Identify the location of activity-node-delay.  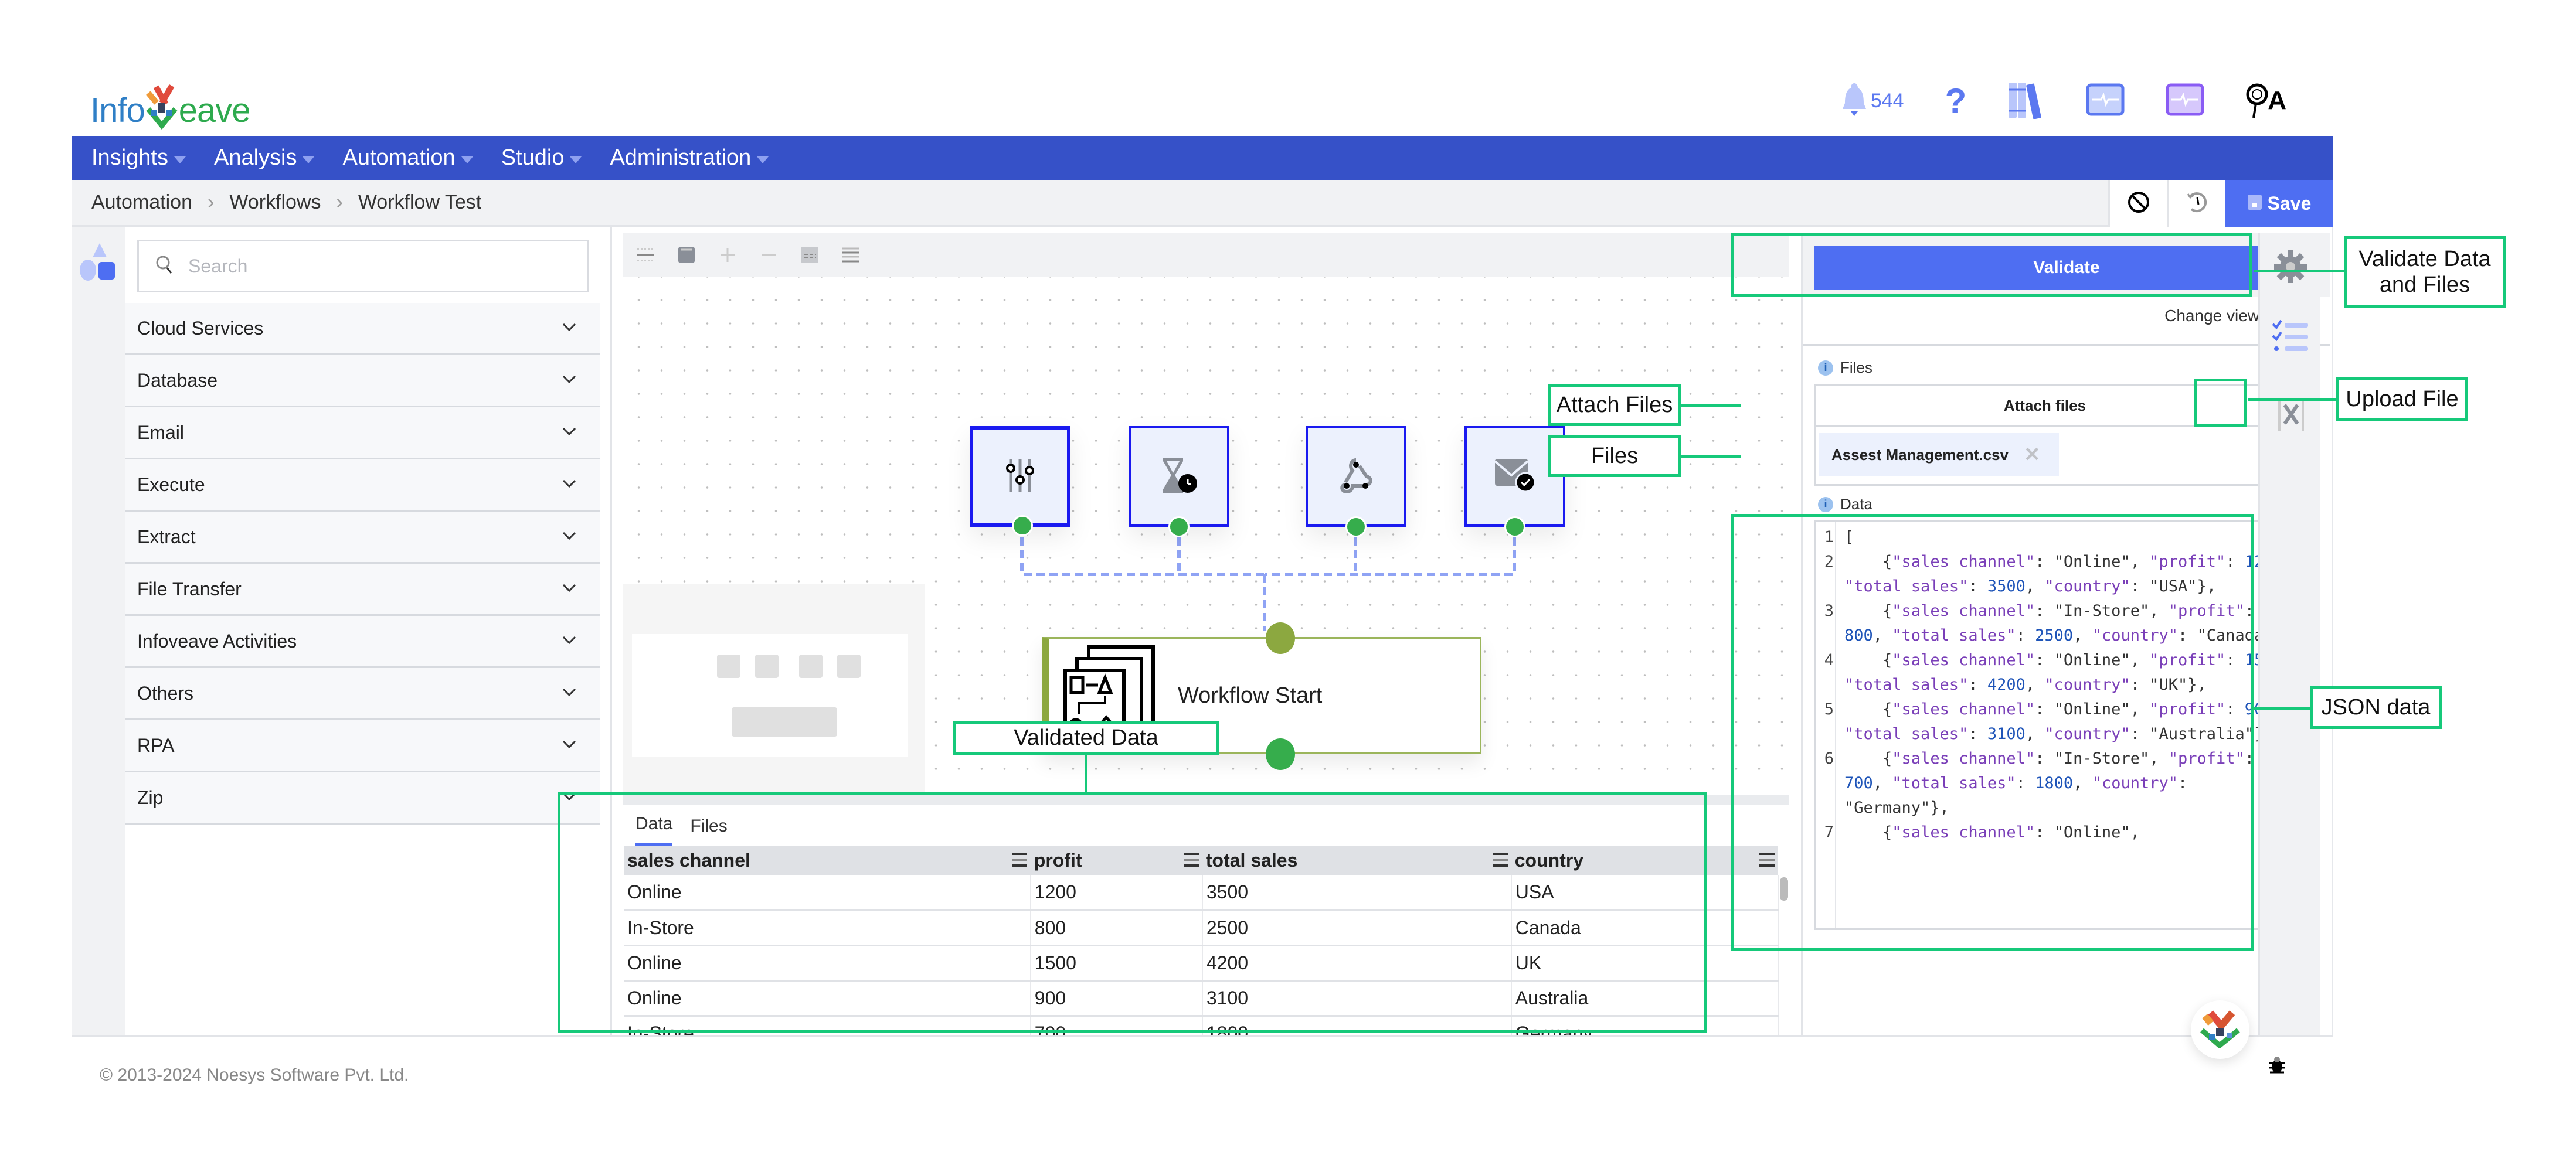
(1179, 481).